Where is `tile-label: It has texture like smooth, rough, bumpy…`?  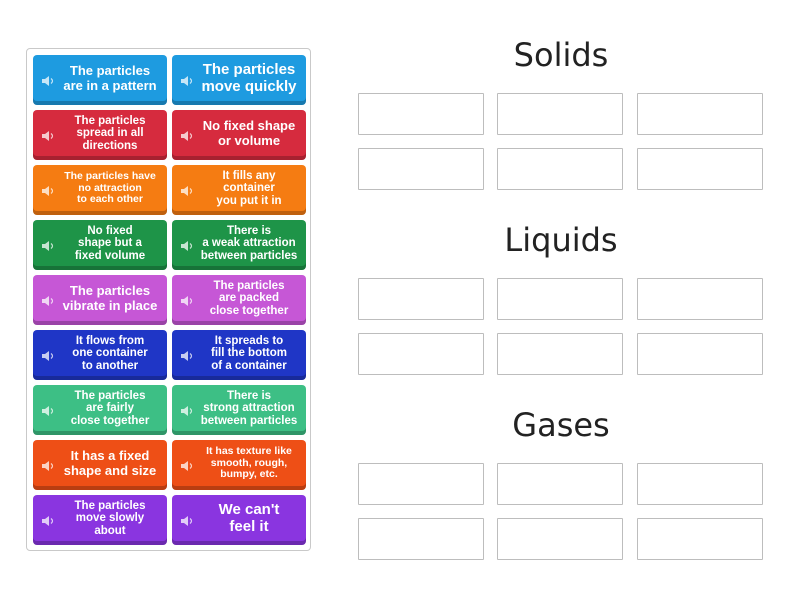 tile-label: It has texture like smooth, rough, bumpy… is located at coordinates (249, 462).